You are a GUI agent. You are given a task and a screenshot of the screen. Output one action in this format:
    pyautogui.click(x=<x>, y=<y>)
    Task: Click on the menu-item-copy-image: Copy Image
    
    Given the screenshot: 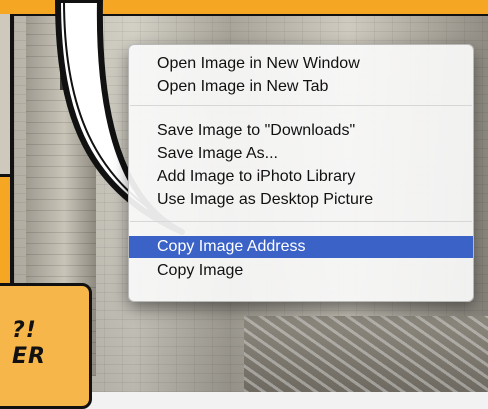 What is the action you would take?
    pyautogui.click(x=301, y=271)
    